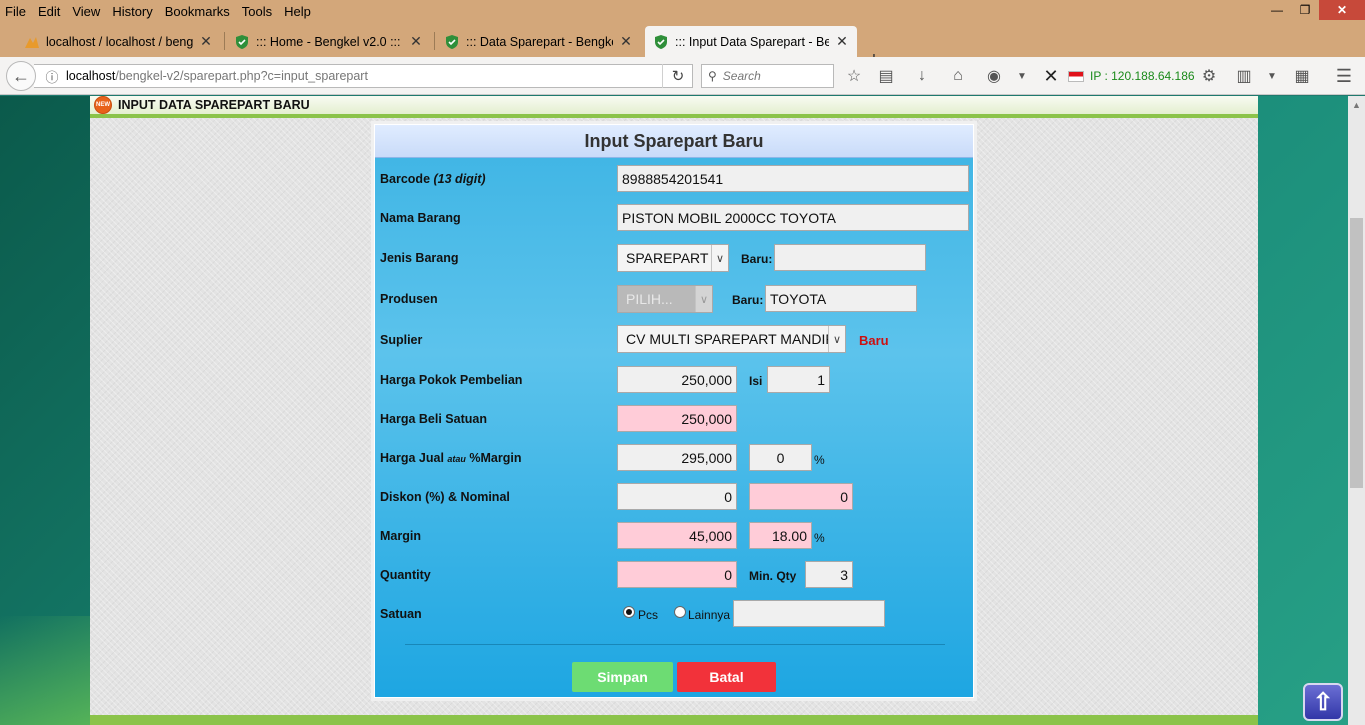 Image resolution: width=1365 pixels, height=725 pixels. What do you see at coordinates (456, 459) in the screenshot?
I see `harga-jual-label-b: atau` at bounding box center [456, 459].